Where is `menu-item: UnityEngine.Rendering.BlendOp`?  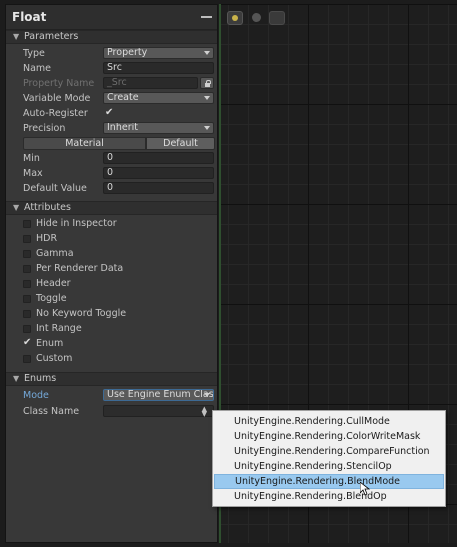
menu-item: UnityEngine.Rendering.BlendOp is located at coordinates (329, 496).